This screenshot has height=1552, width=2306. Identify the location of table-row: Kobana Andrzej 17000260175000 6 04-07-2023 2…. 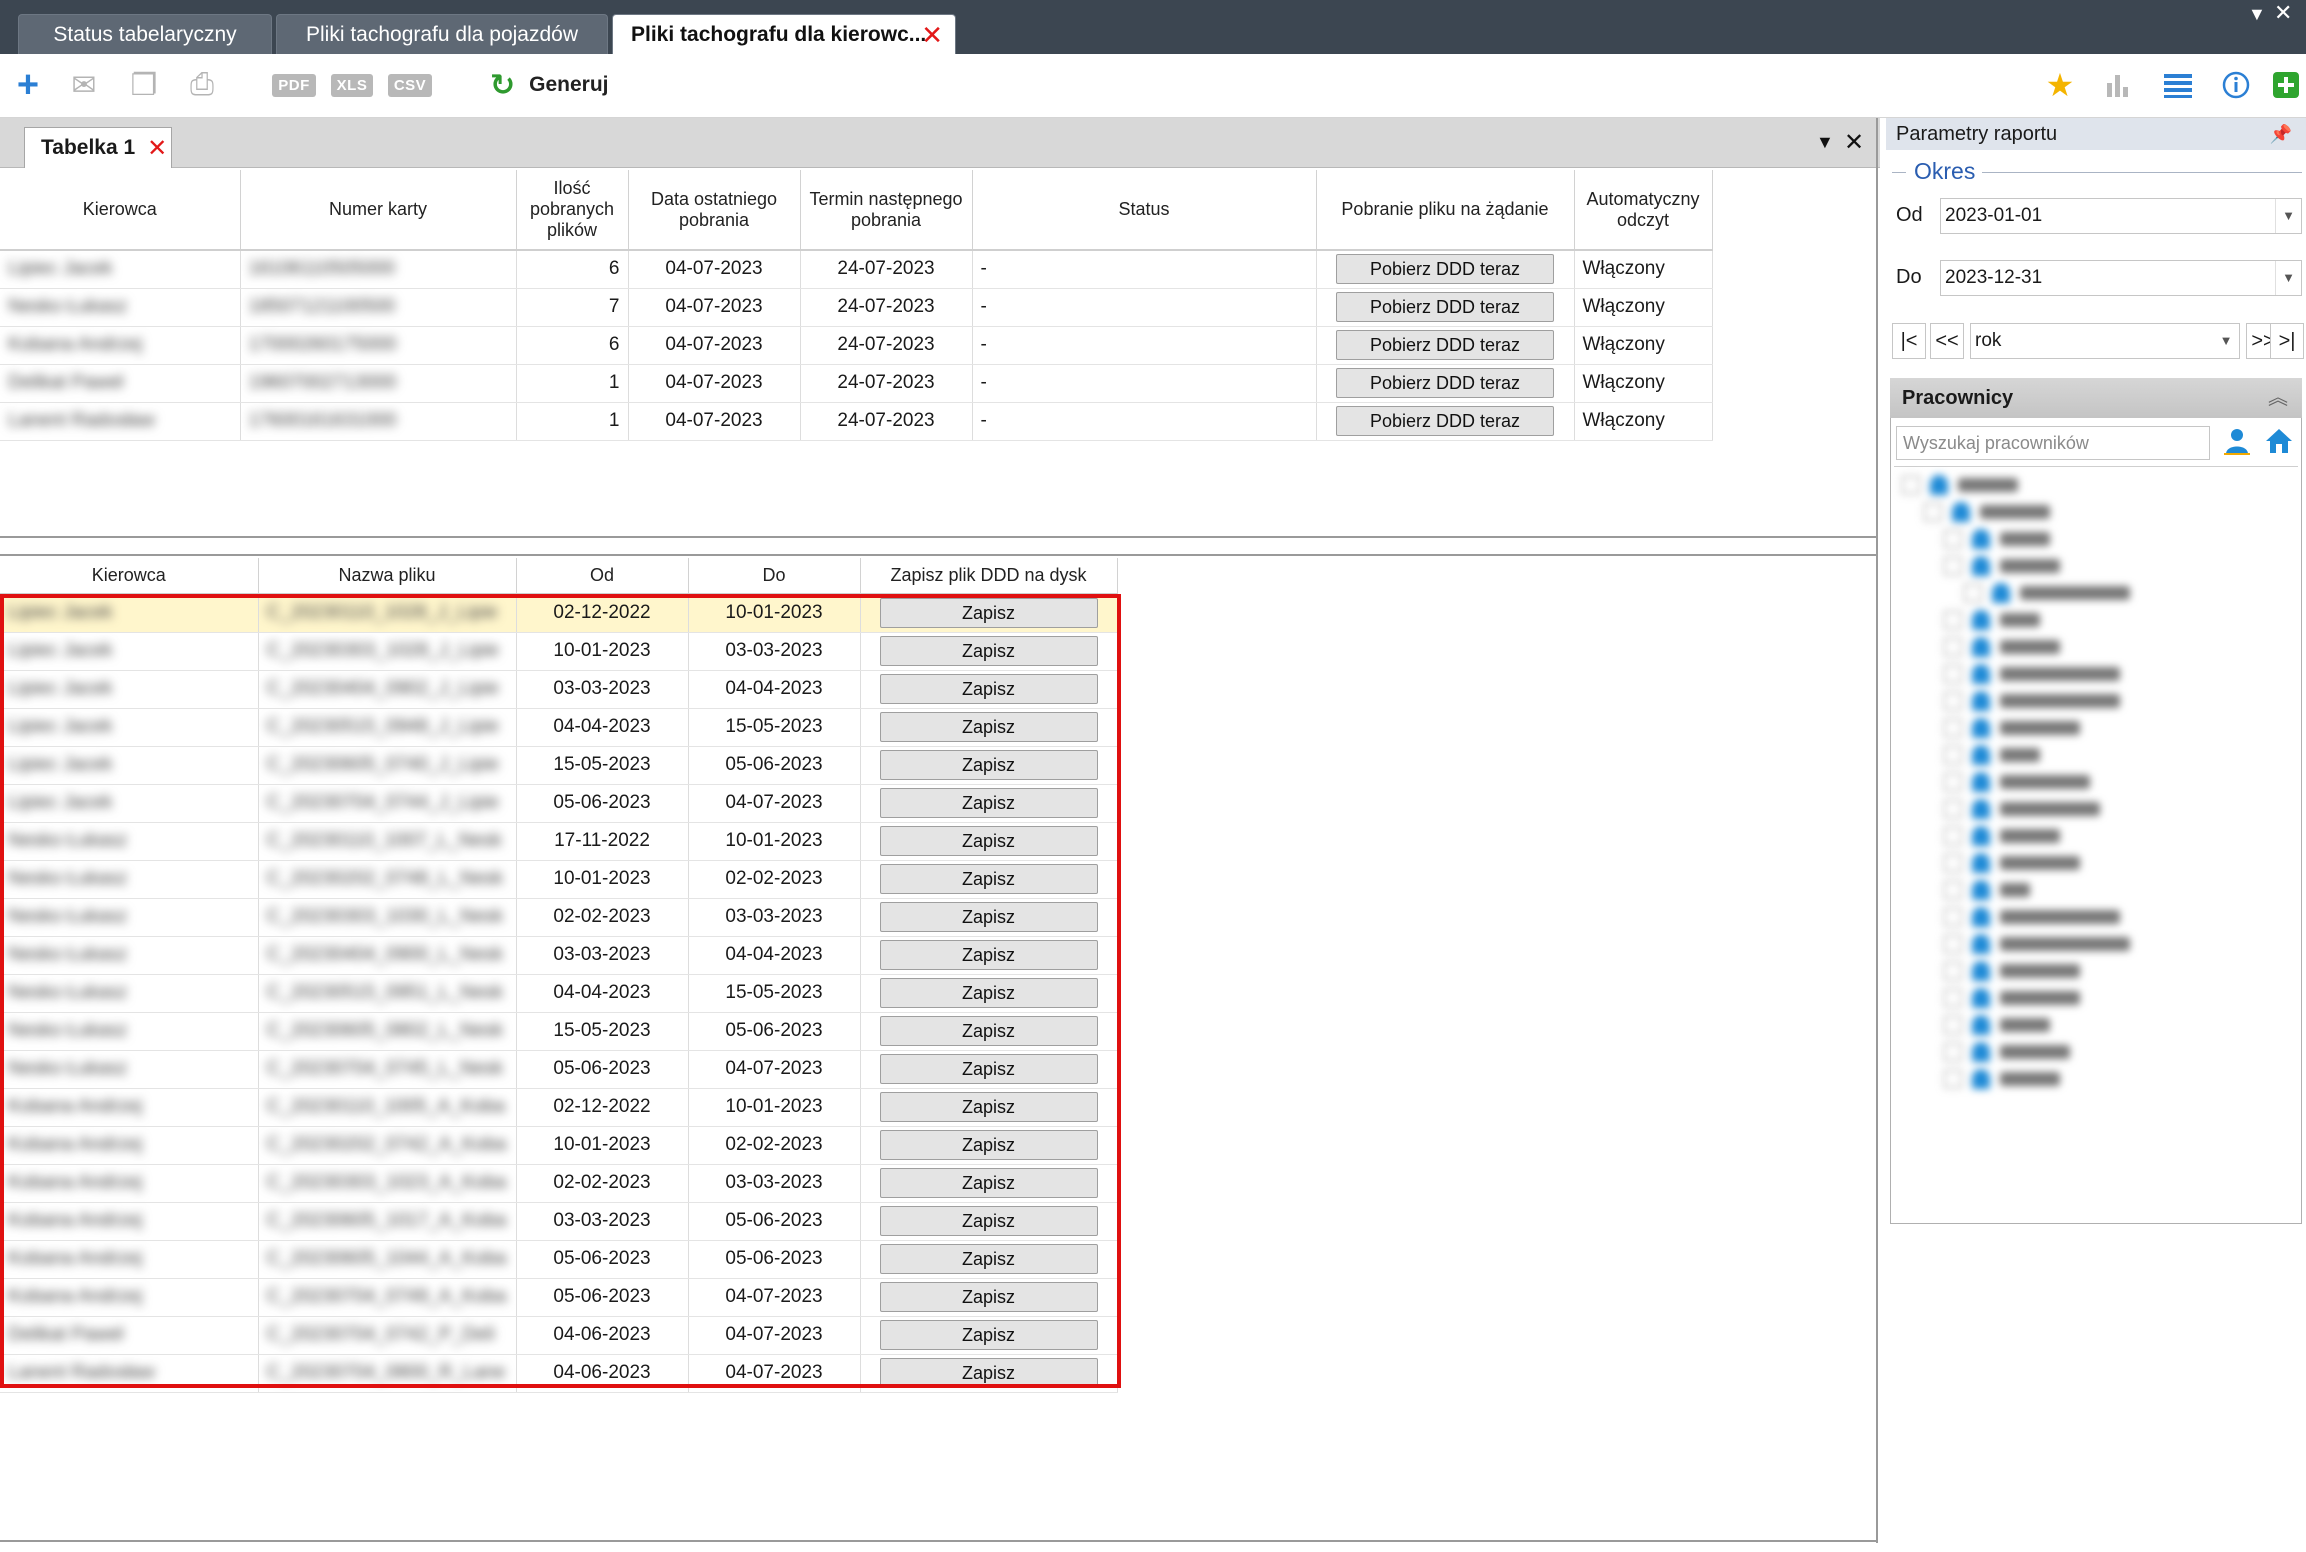
(856, 345).